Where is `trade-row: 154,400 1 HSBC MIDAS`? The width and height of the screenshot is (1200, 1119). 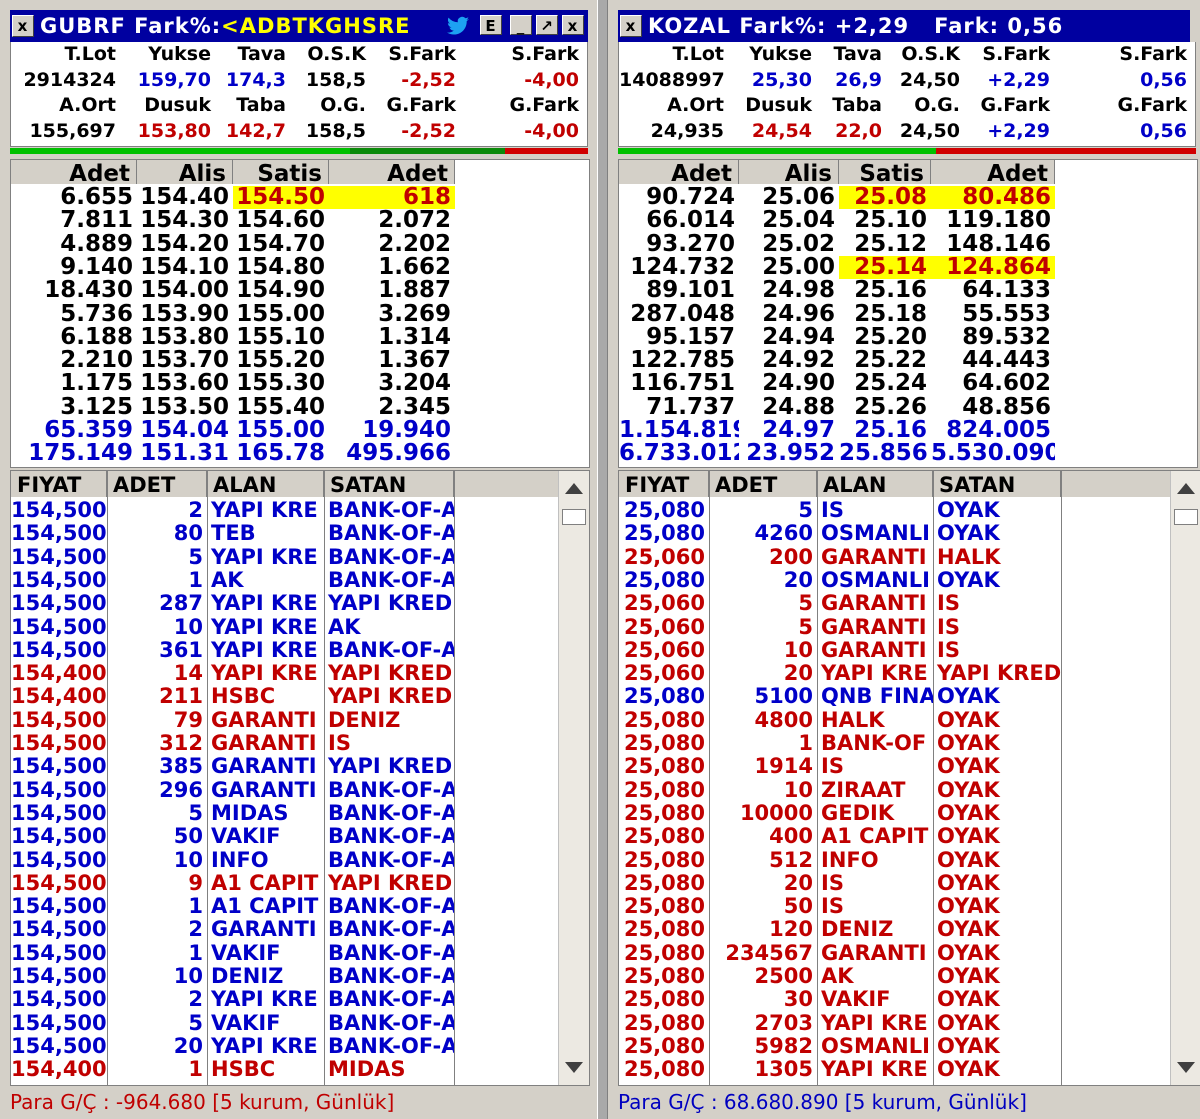
trade-row: 154,400 1 HSBC MIDAS is located at coordinates (300, 1069).